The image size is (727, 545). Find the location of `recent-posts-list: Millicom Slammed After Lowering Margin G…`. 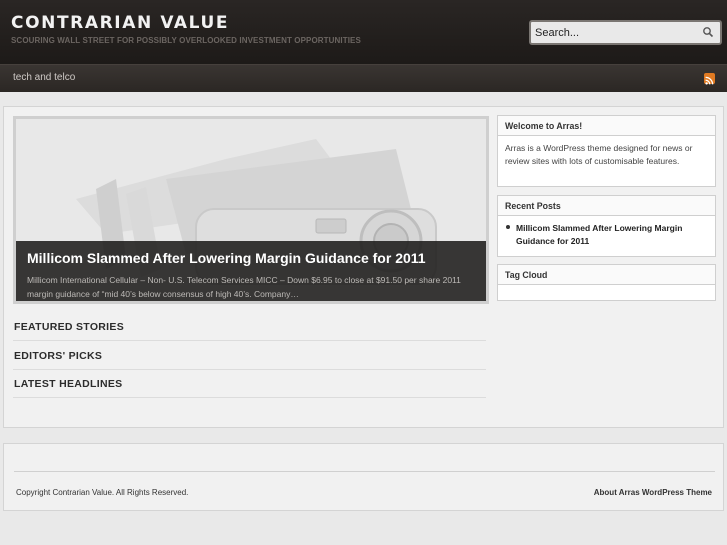

recent-posts-list: Millicom Slammed After Lowering Margin G… is located at coordinates (606, 236).